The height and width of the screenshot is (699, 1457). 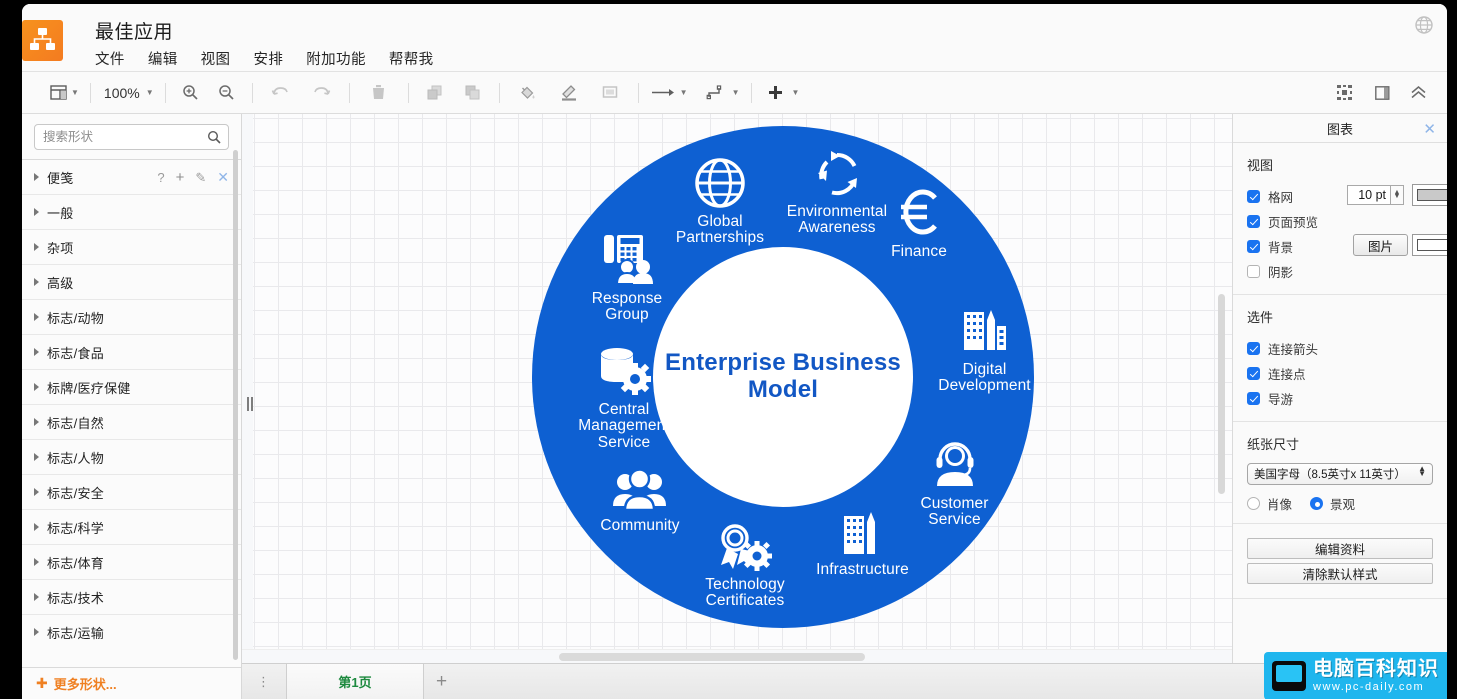 I want to click on grid-color-swatch, so click(x=1429, y=195).